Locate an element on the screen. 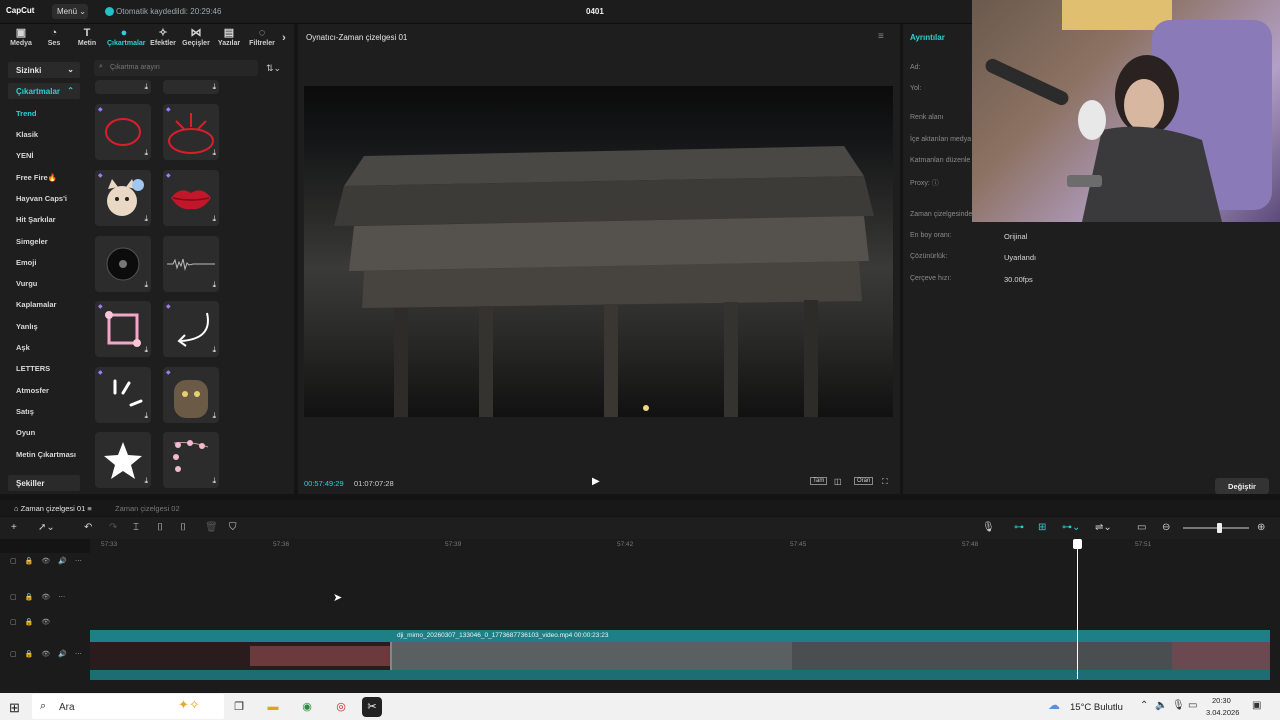  category-stickers: Çıkartmalar ⌃ is located at coordinates (44, 91).